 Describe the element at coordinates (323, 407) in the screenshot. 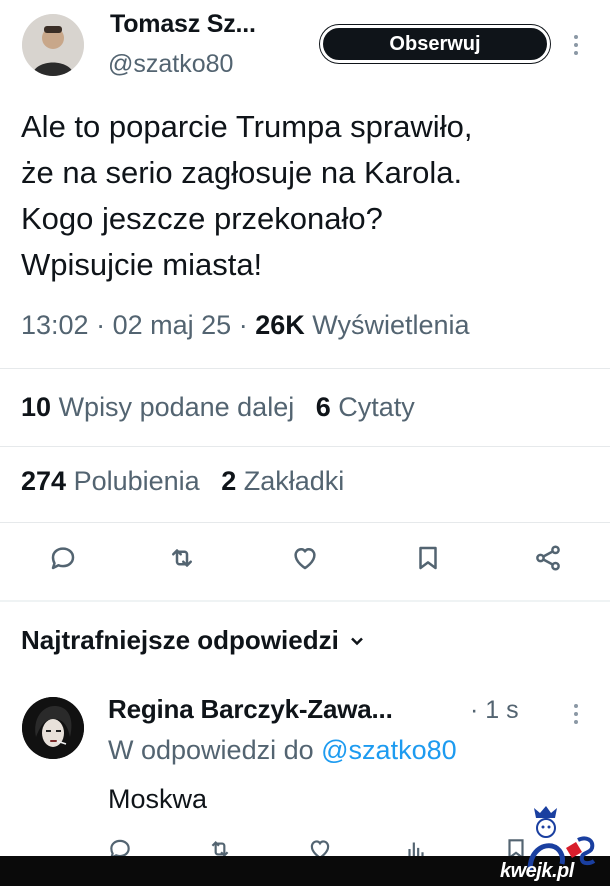

I see `quotes-count: 6` at that location.